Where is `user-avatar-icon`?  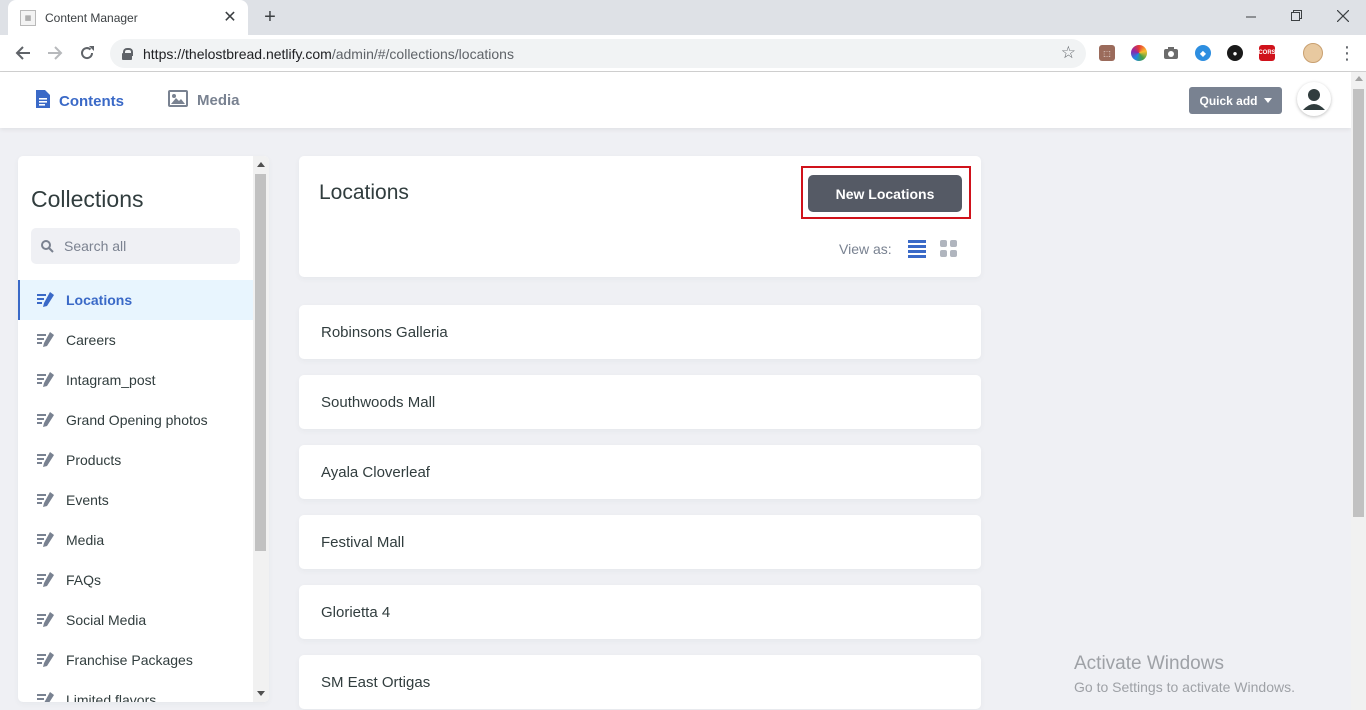 user-avatar-icon is located at coordinates (1314, 99).